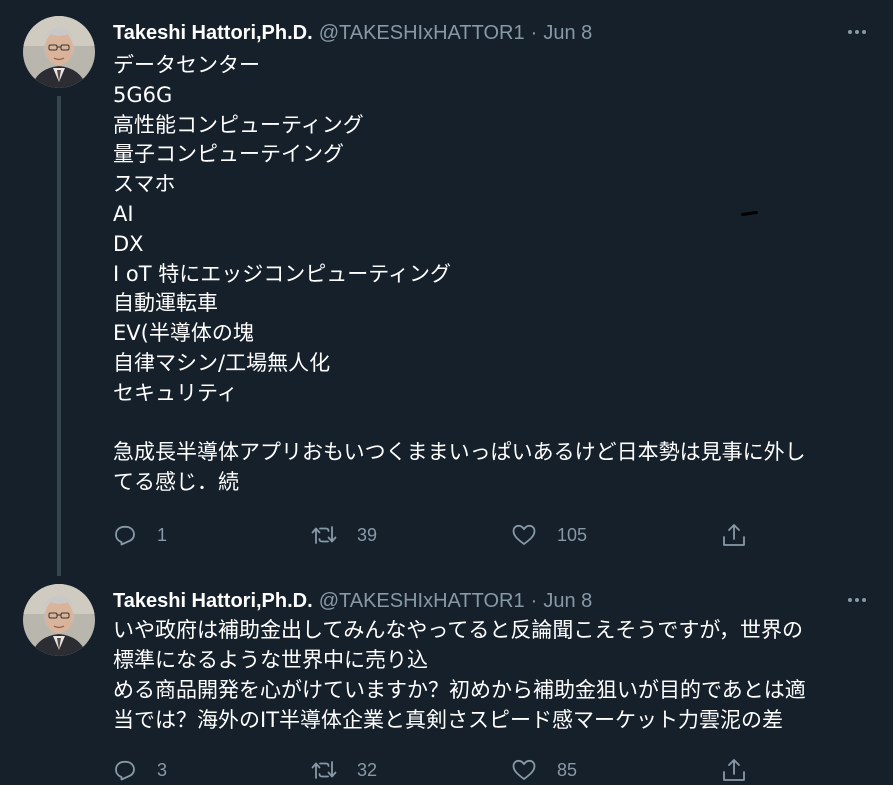 Image resolution: width=893 pixels, height=785 pixels. Describe the element at coordinates (144, 184) in the screenshot. I see `tweet-text-line: スマホ` at that location.